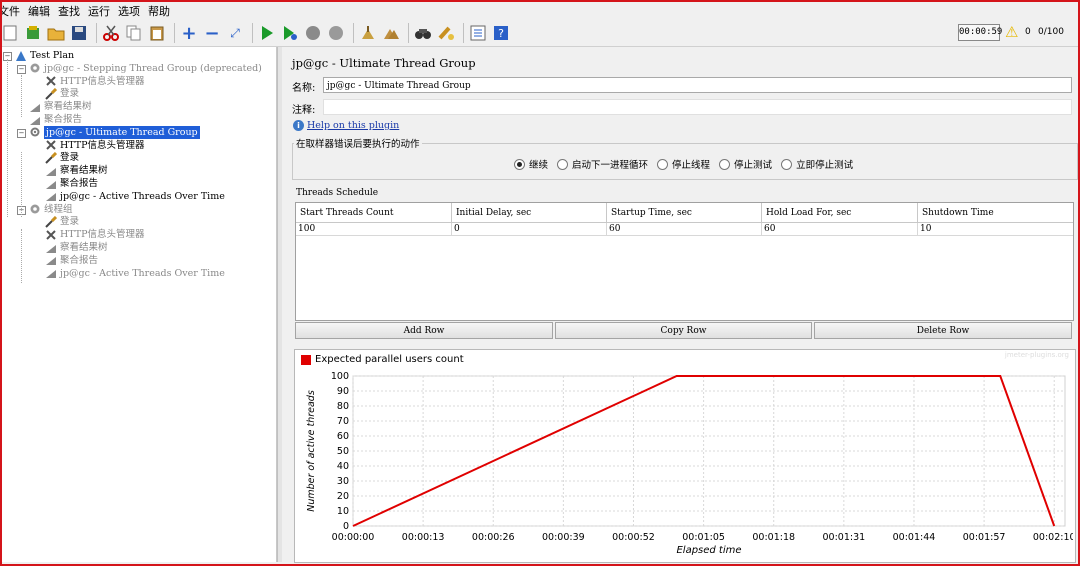  Describe the element at coordinates (58, 209) in the screenshot. I see `tree-node-label: 线程组` at that location.